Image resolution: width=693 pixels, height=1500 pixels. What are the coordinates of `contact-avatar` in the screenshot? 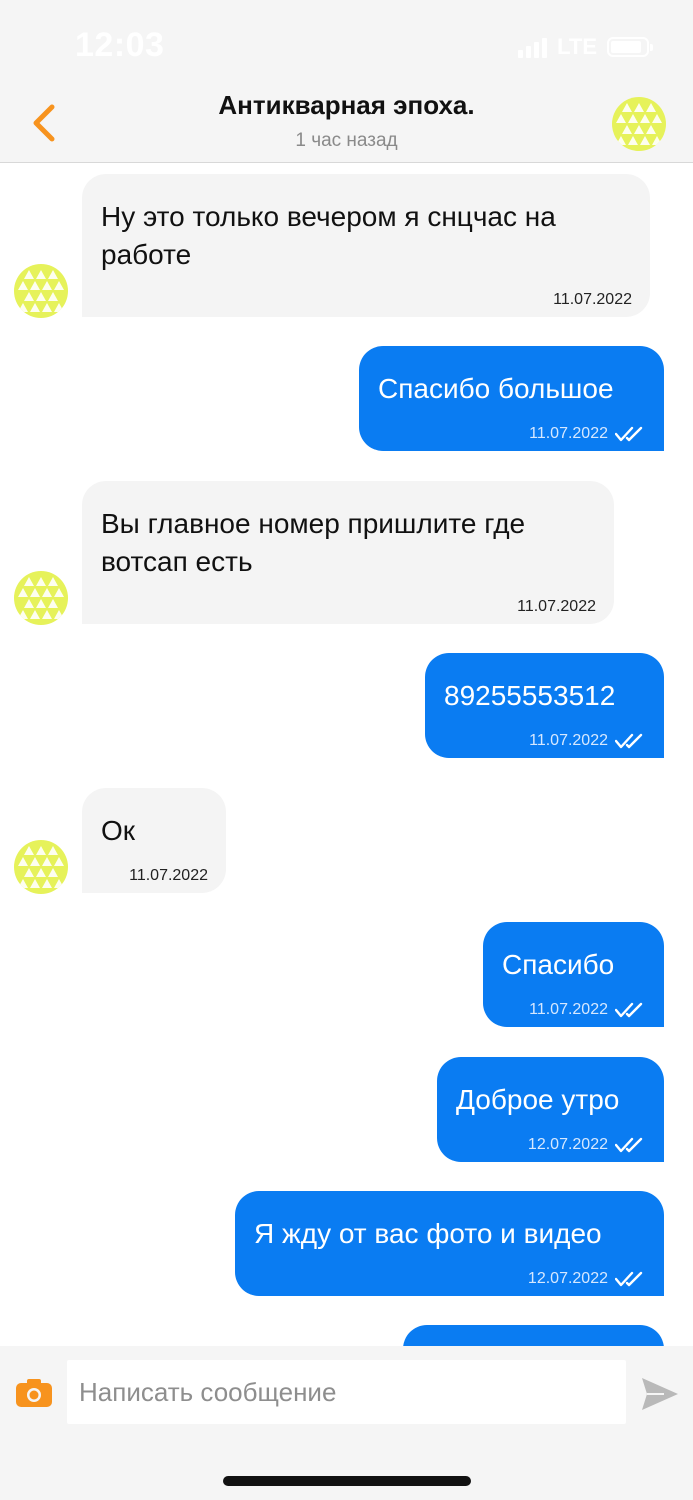 It's located at (639, 124).